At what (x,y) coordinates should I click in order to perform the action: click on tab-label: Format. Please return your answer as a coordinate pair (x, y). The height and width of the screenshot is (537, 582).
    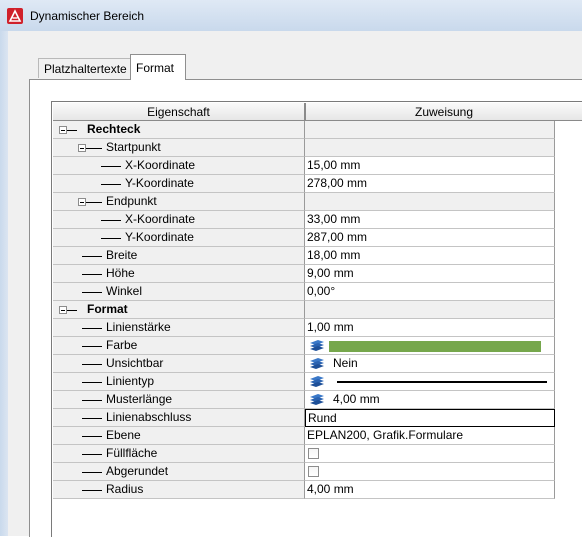
    Looking at the image, I should click on (155, 68).